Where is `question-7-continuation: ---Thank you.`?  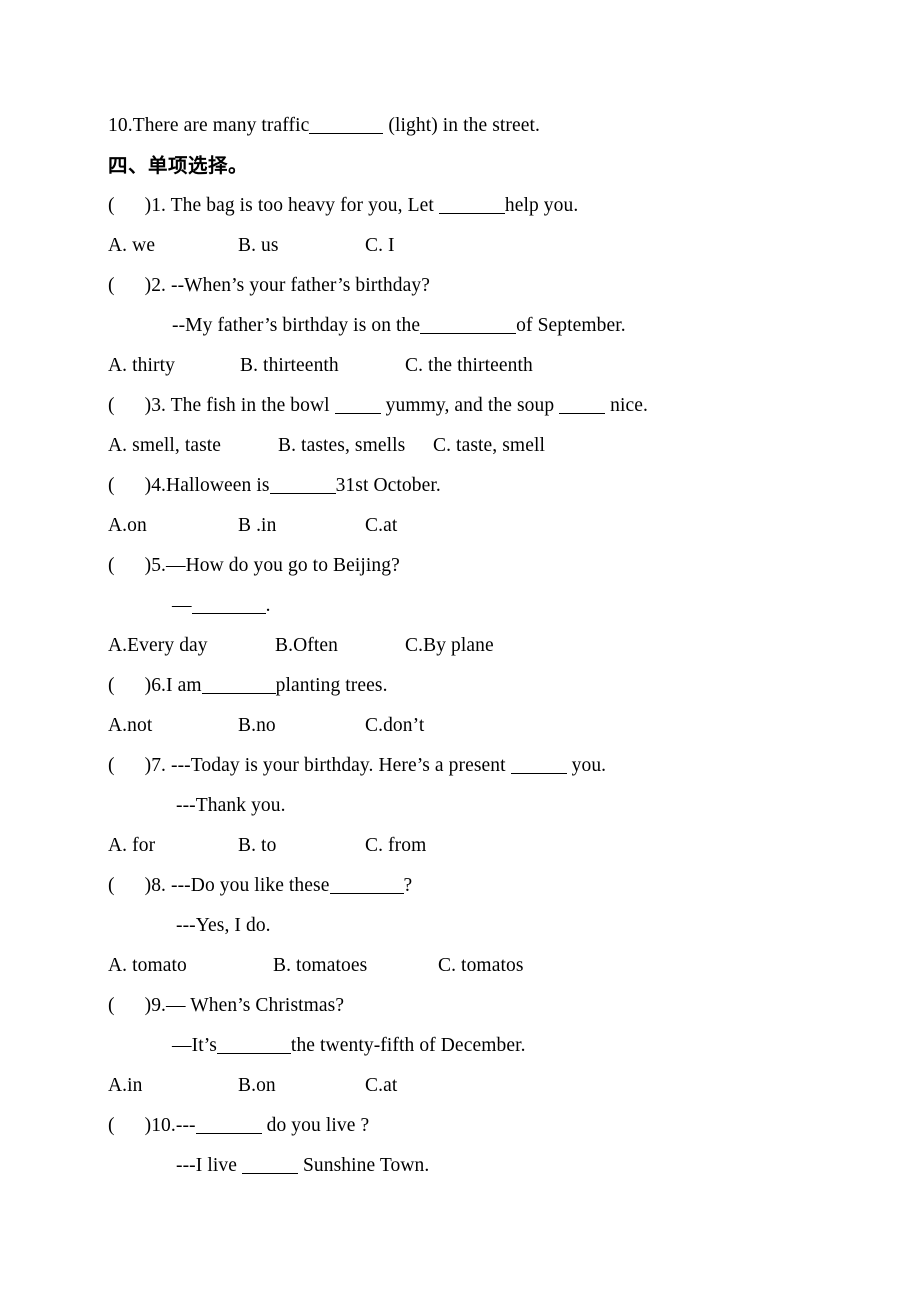
question-7-continuation: ---Thank you. is located at coordinates (231, 805).